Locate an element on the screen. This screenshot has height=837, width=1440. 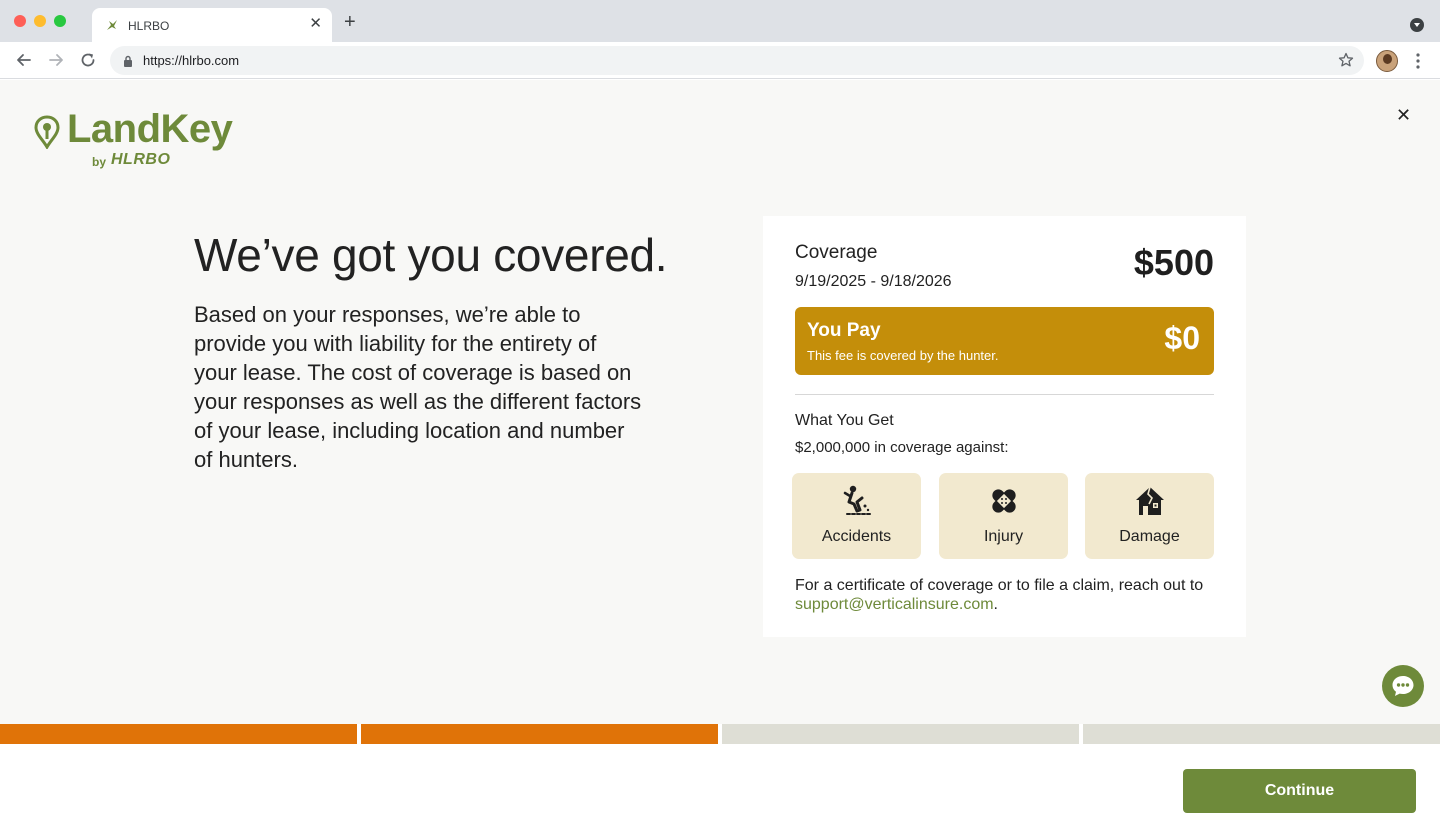
location-pin-icon is located at coordinates (47, 132).